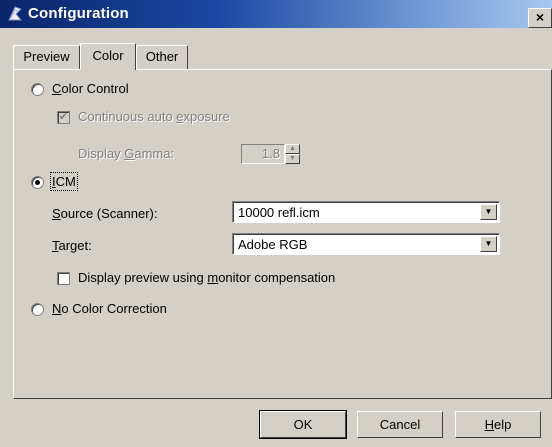  What do you see at coordinates (366, 212) in the screenshot?
I see `source-profile-select: 10000 refl.icm ▼` at bounding box center [366, 212].